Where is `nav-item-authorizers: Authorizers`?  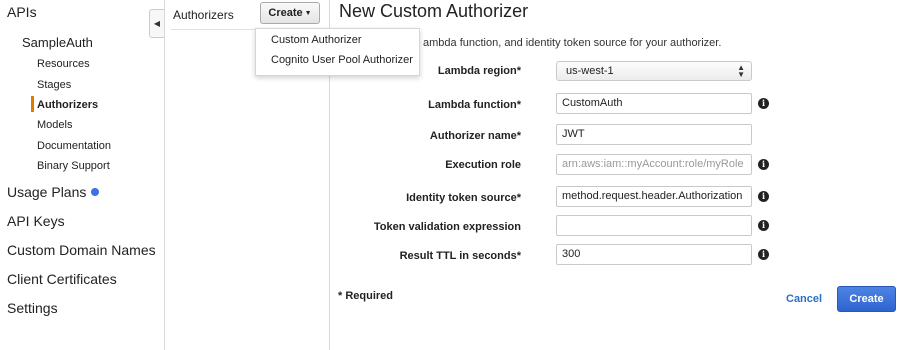
nav-item-authorizers: Authorizers is located at coordinates (67, 105).